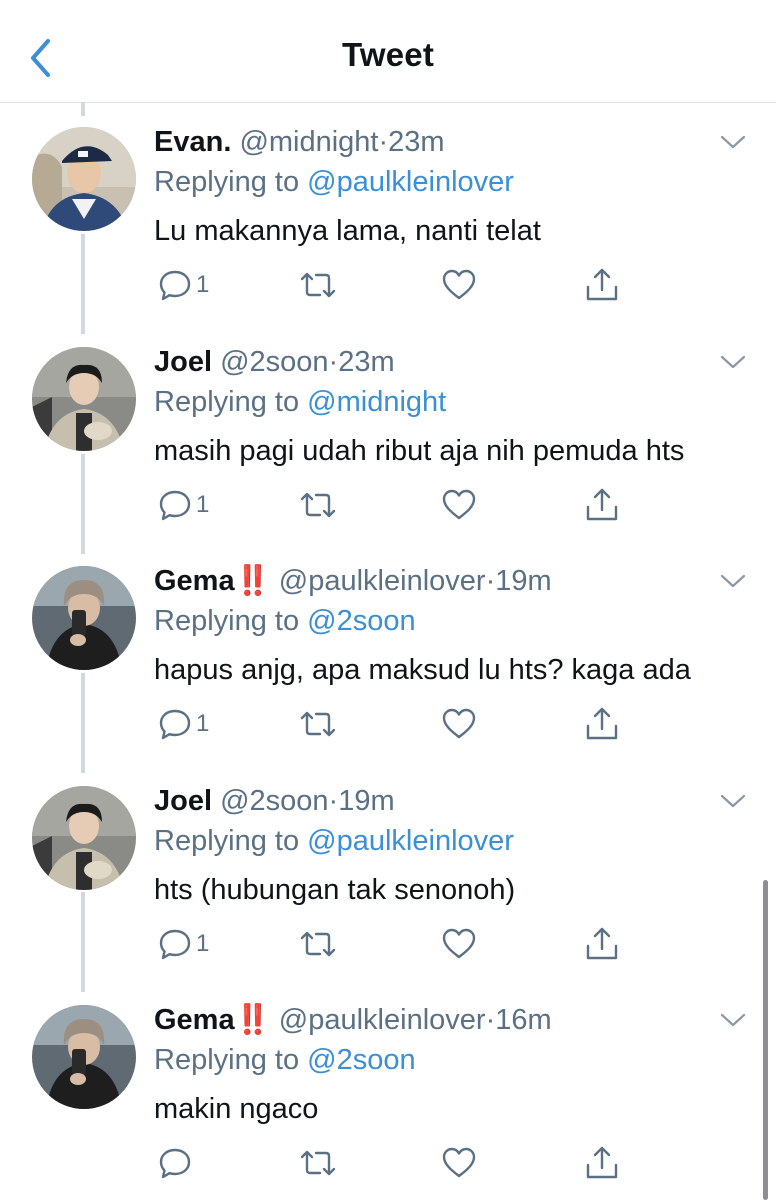 Image resolution: width=776 pixels, height=1200 pixels. I want to click on tweet-header: Joel @2soon·23m, so click(274, 362).